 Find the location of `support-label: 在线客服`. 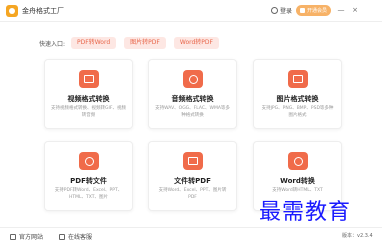

support-label: 在线客服 is located at coordinates (80, 237).